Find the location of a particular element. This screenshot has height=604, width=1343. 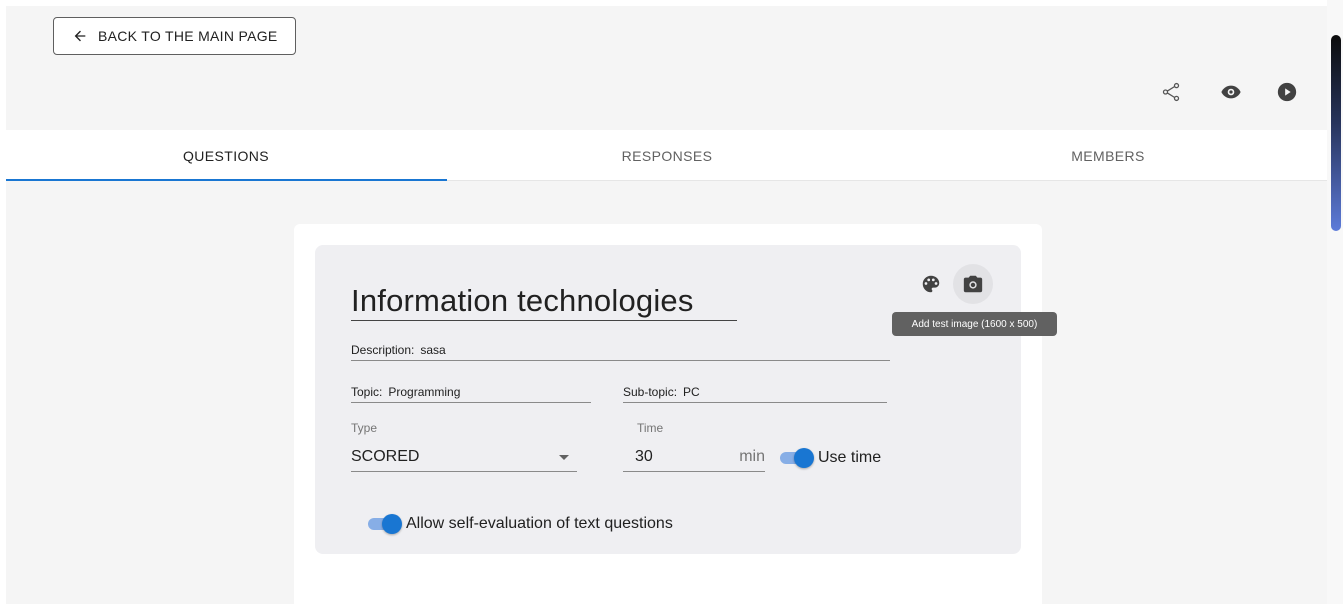

description-value: sasa is located at coordinates (433, 350).